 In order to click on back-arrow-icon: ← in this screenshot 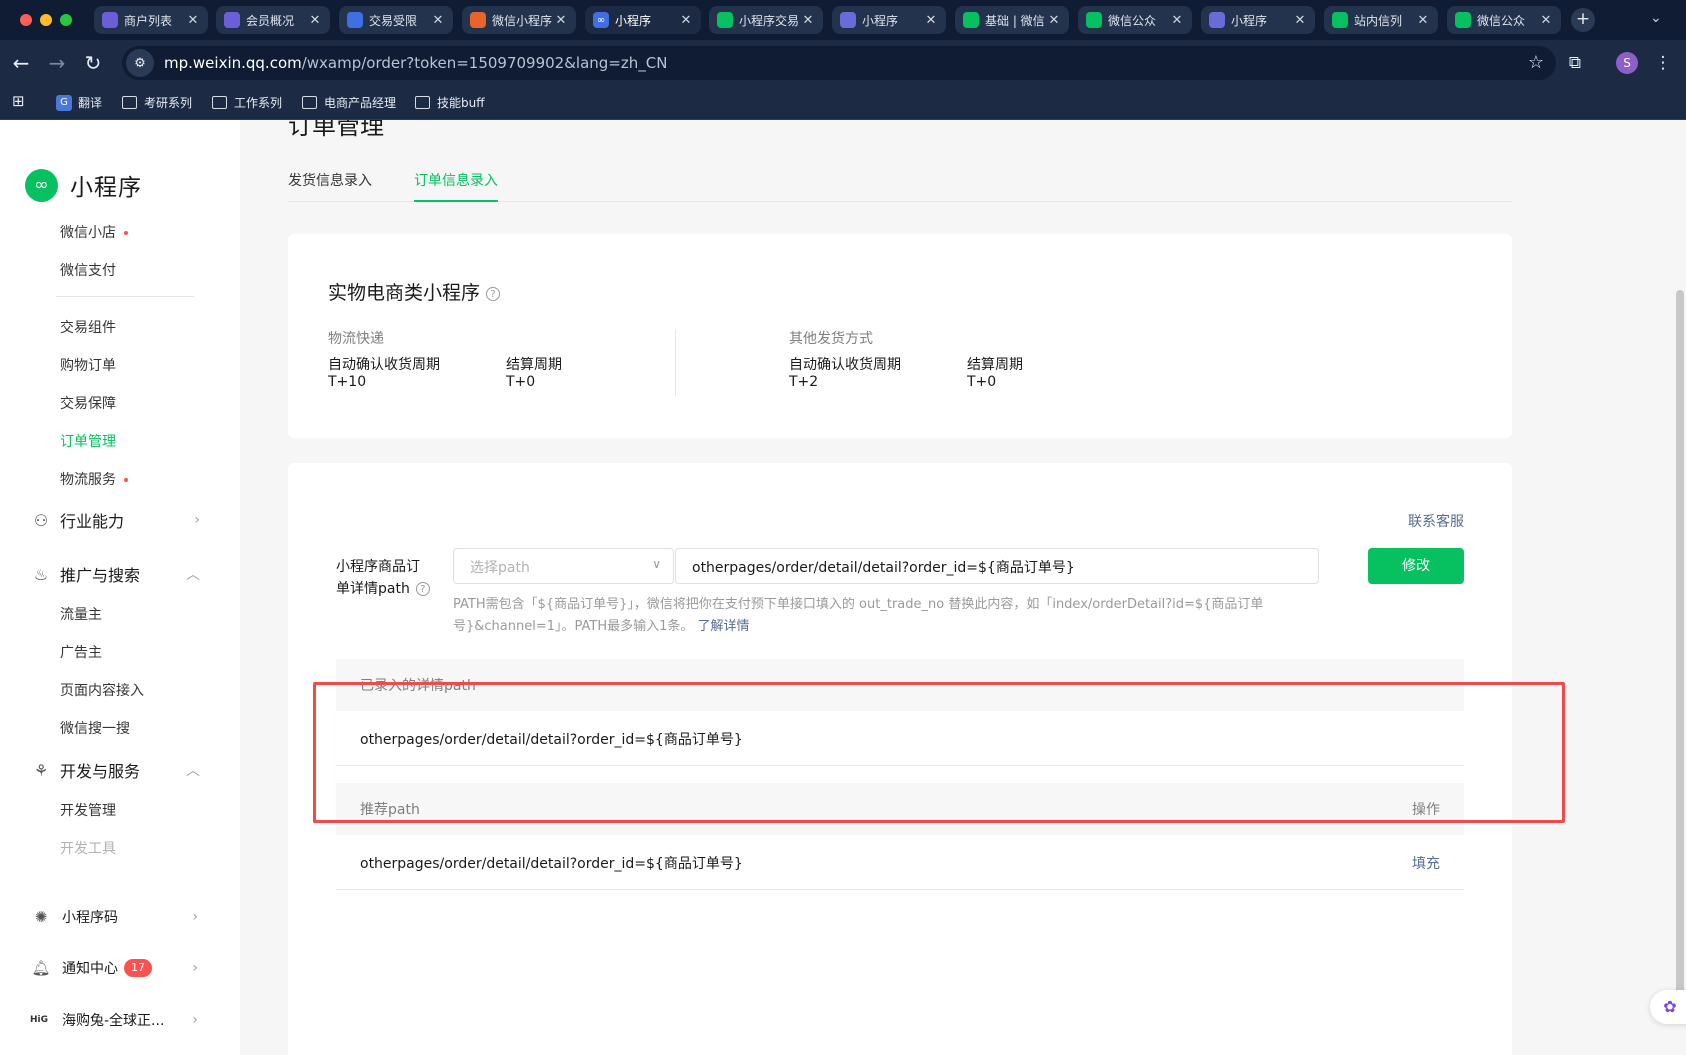, I will do `click(21, 63)`.